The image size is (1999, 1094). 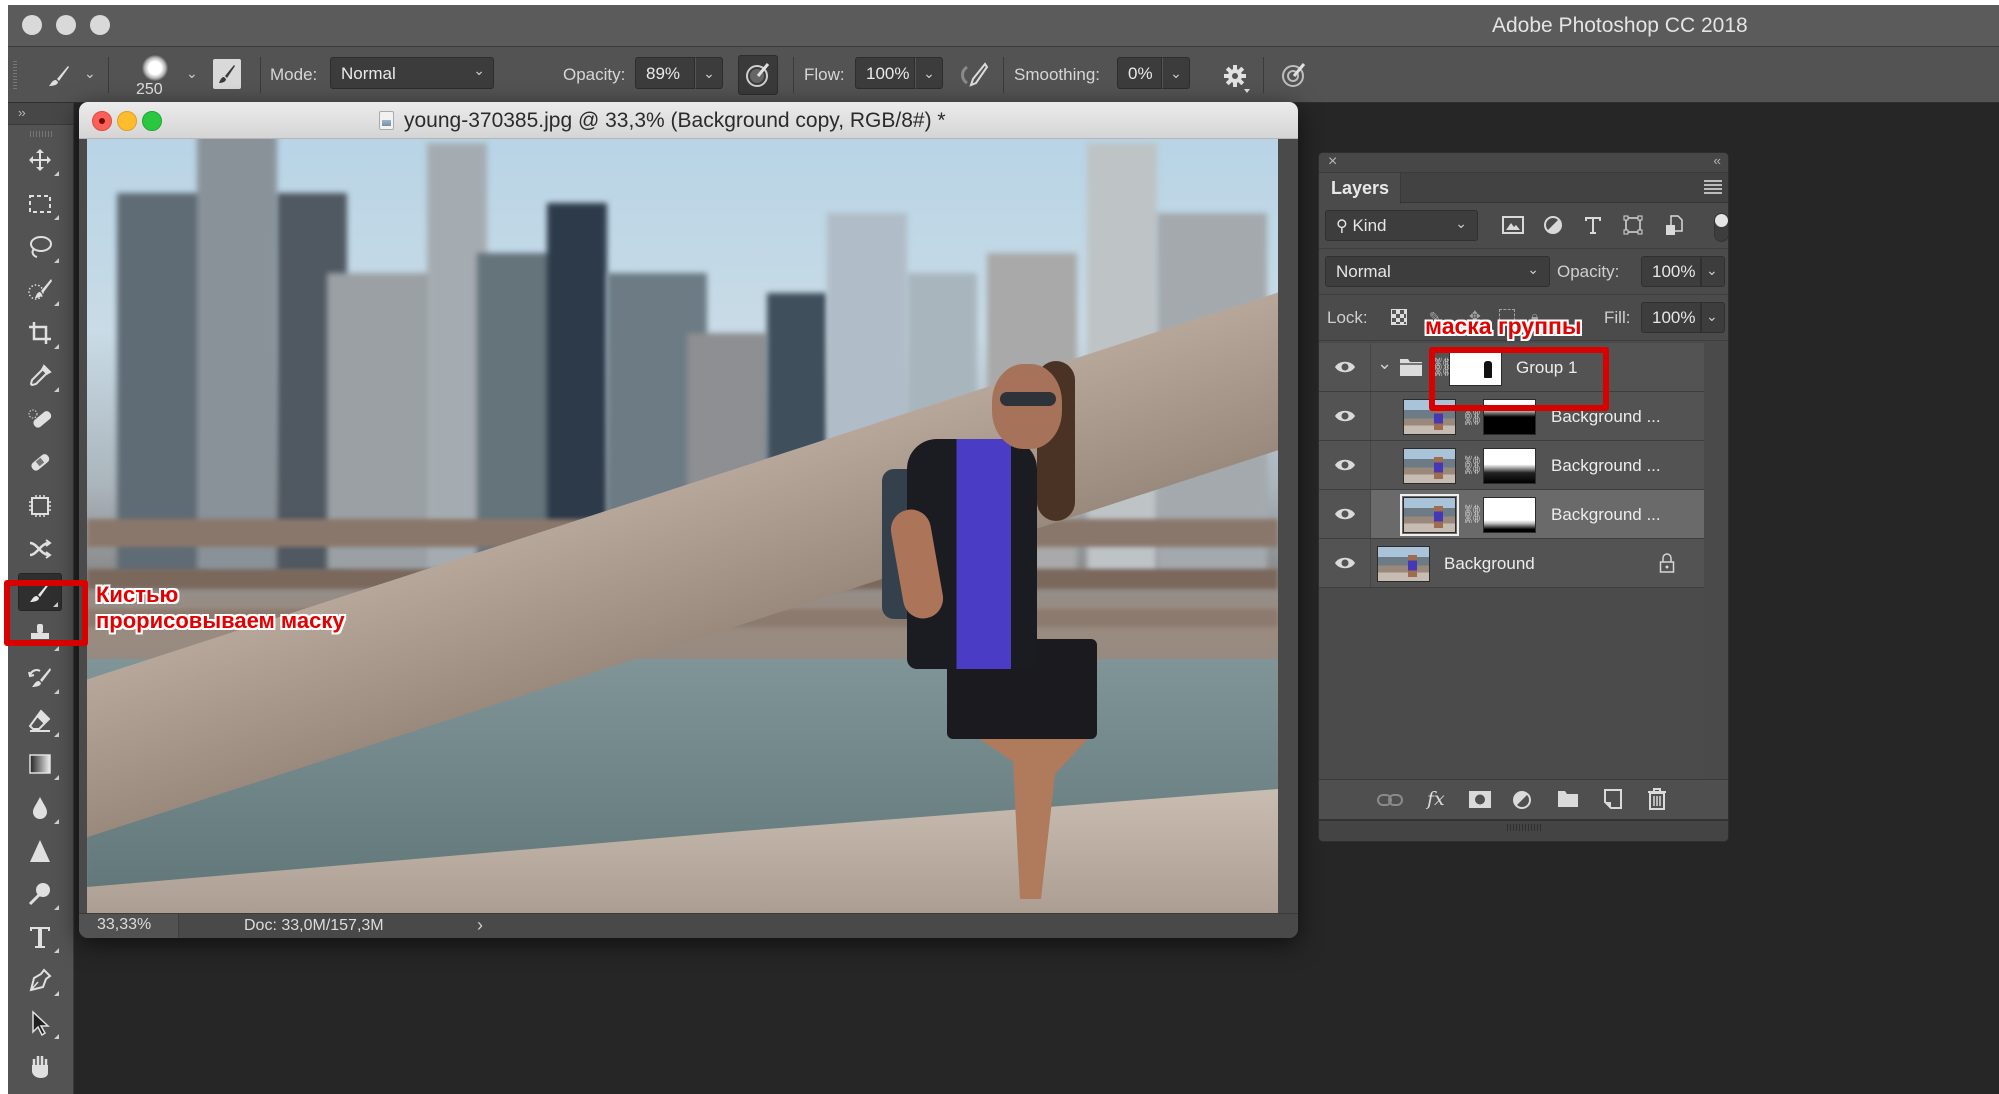 I want to click on toolbar-expand-button: ››, so click(x=40, y=114).